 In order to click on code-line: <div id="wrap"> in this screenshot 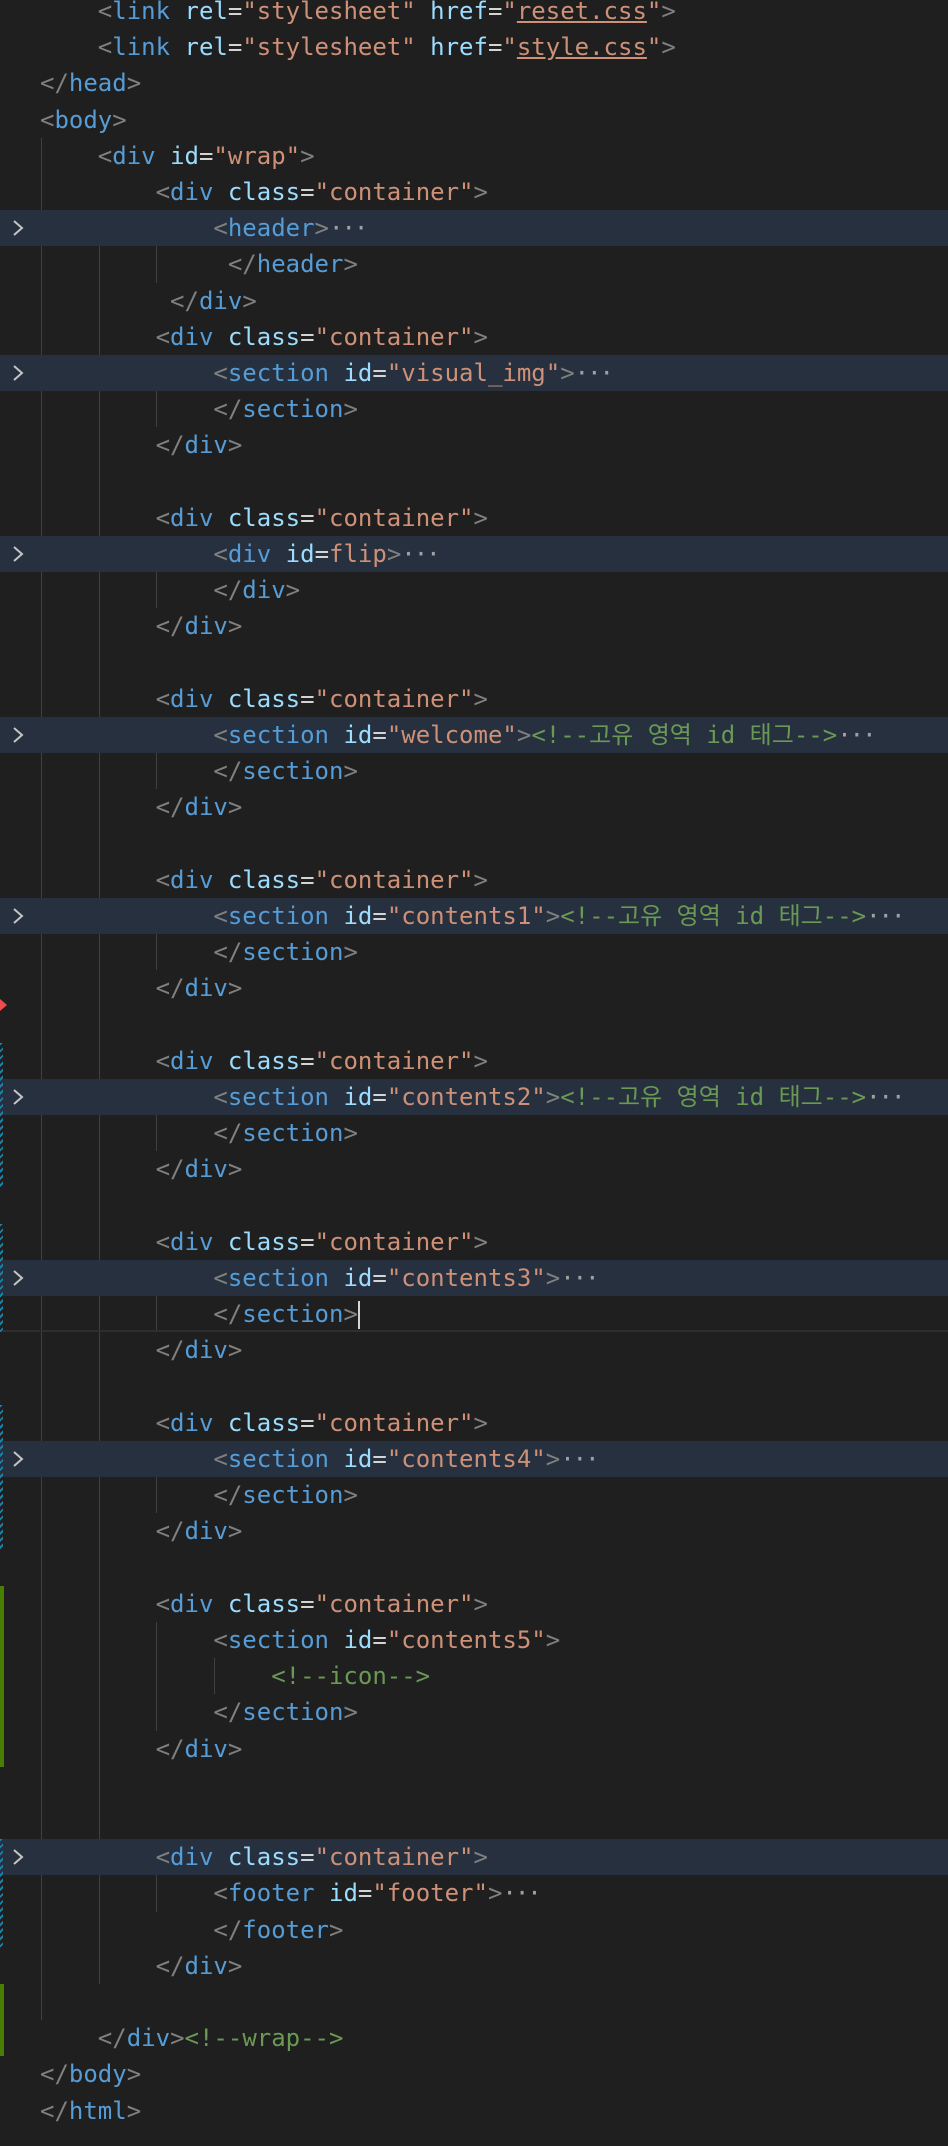, I will do `click(474, 156)`.